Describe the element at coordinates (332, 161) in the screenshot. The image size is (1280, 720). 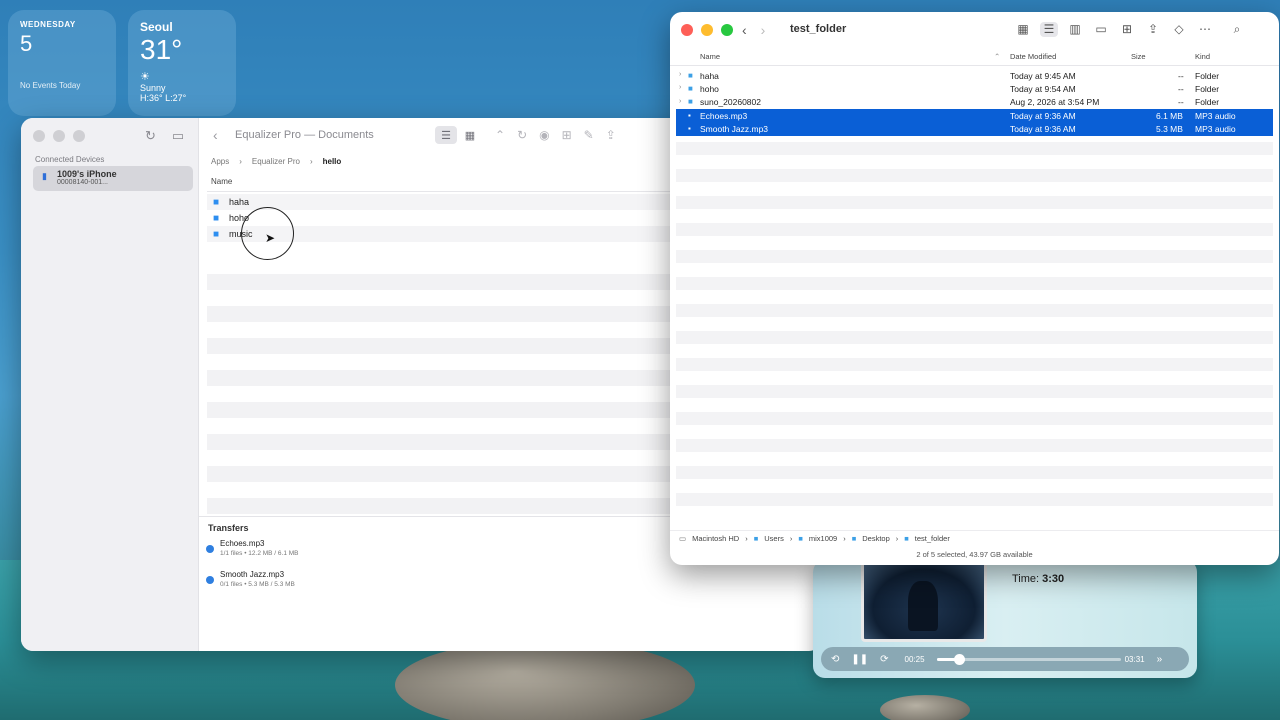
I see `breadcrumb-current: hello` at that location.